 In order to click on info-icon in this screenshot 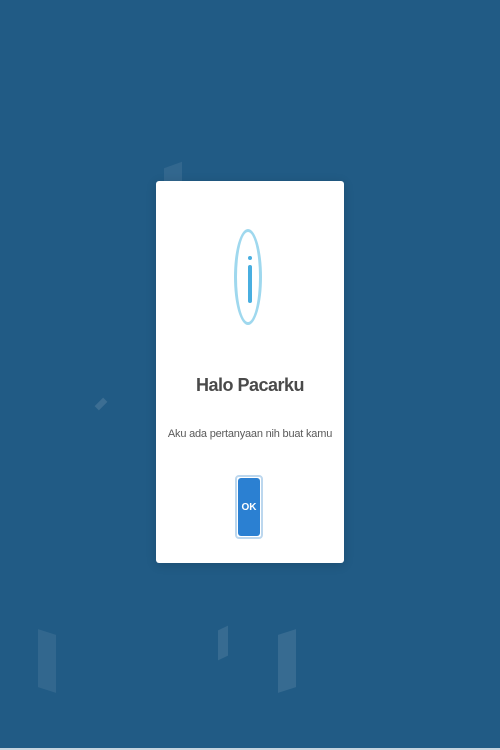, I will do `click(248, 277)`.